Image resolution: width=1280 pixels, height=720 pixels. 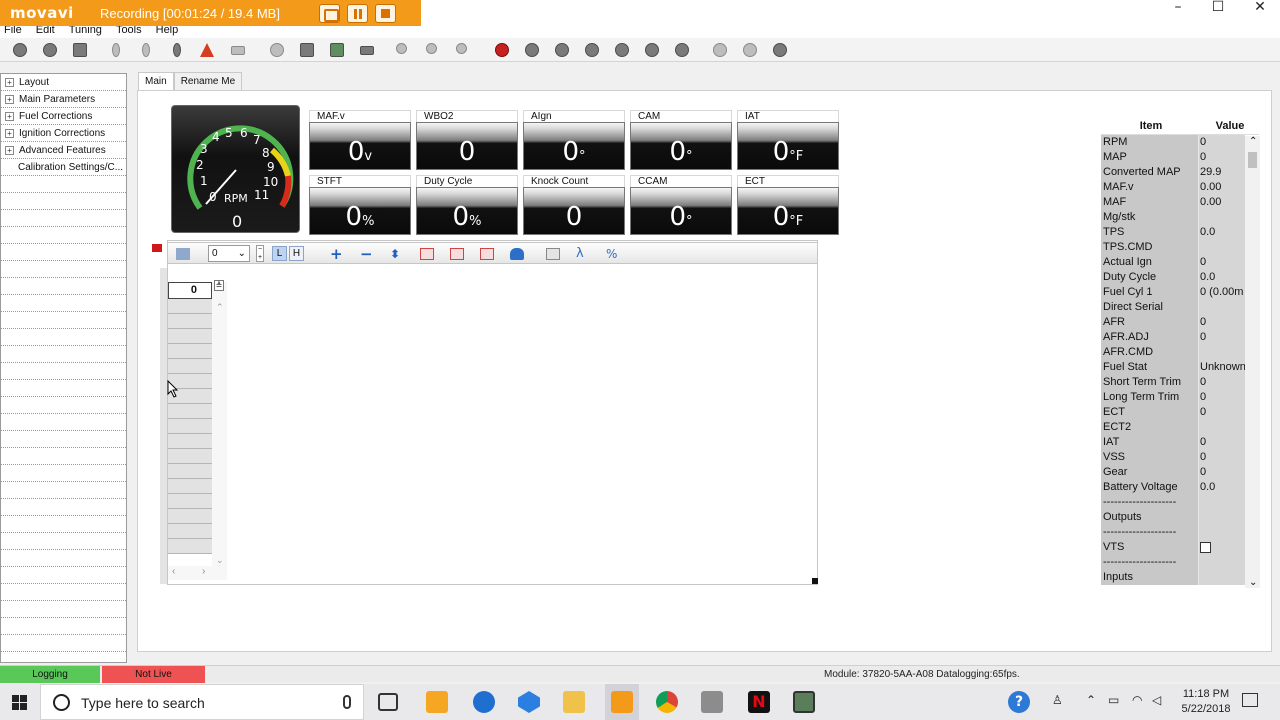 I want to click on table-row: AFR 0, so click(x=1180, y=322).